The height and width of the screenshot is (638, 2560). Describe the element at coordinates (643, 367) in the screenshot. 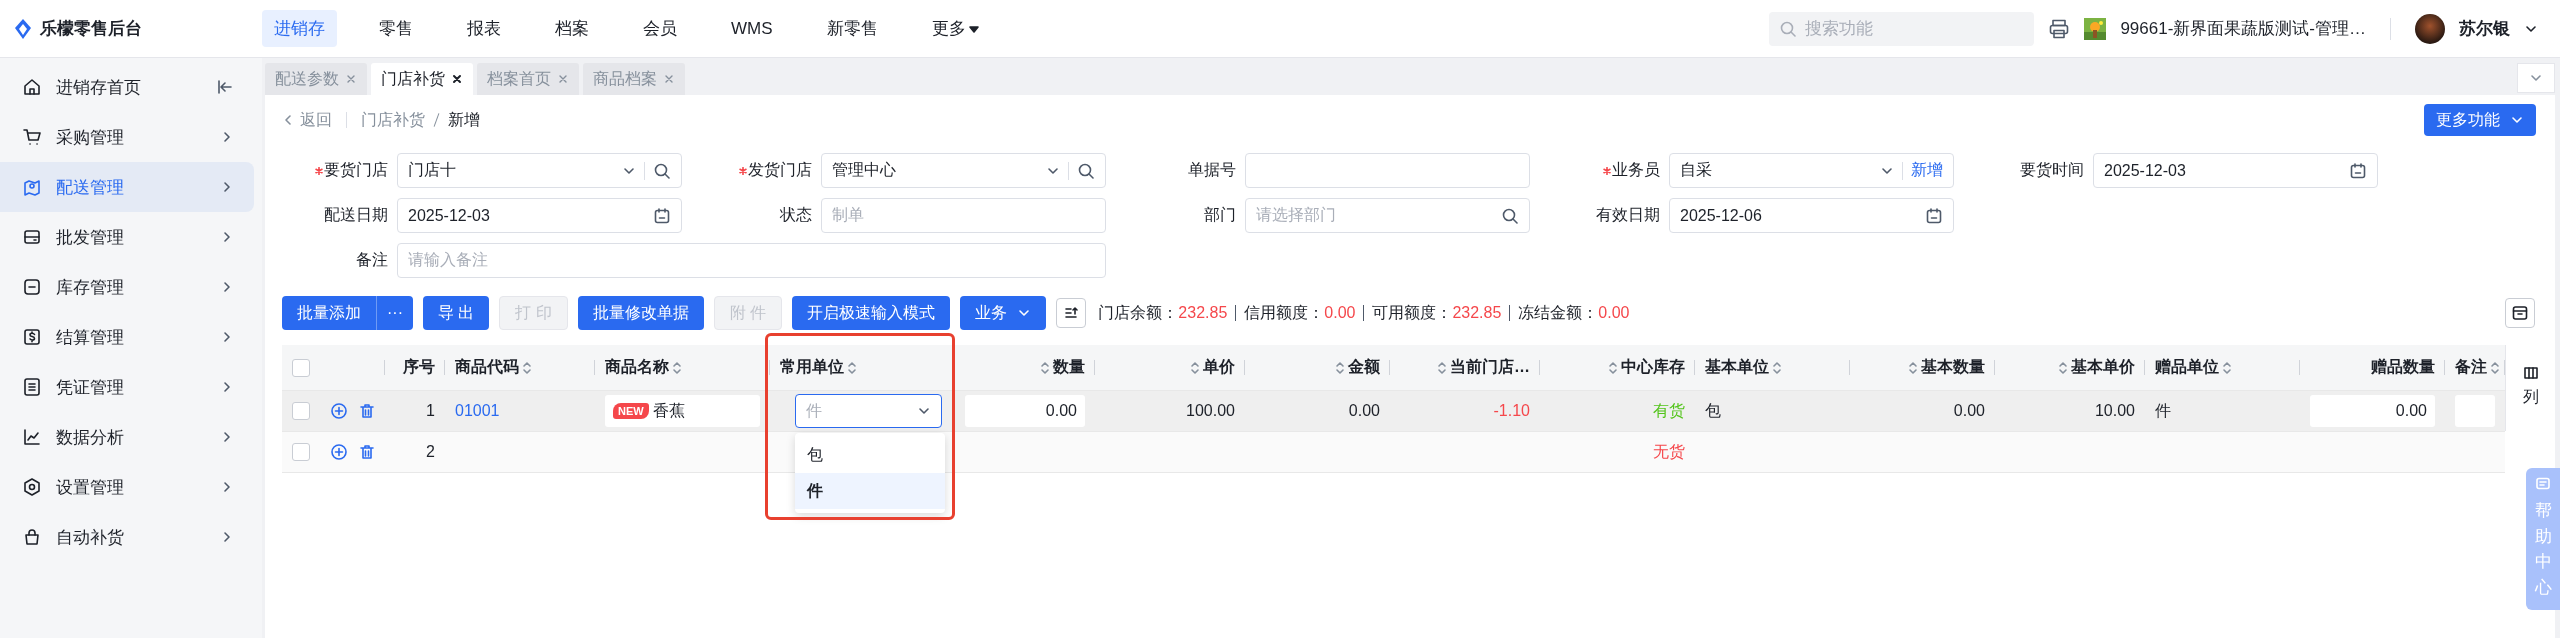

I see `column-header: 商品名称` at that location.